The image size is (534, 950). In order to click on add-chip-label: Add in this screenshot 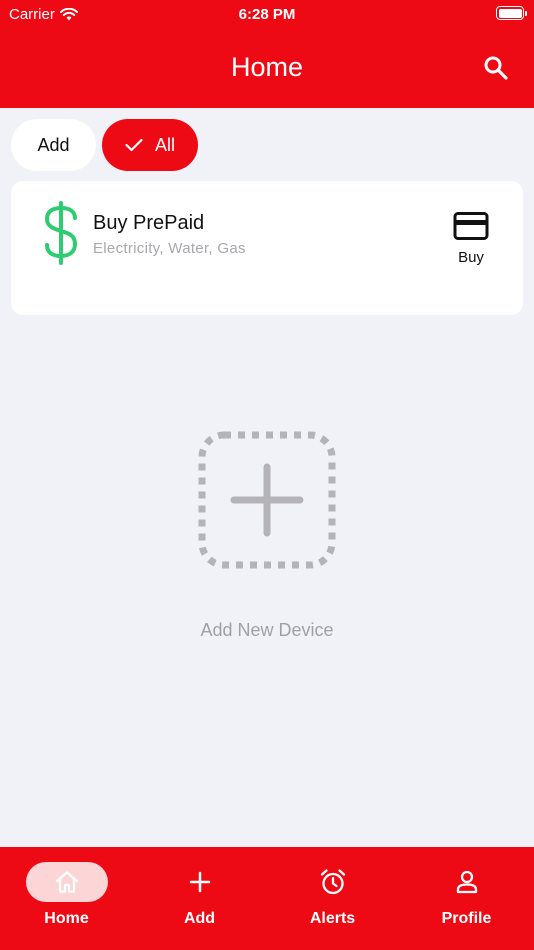, I will do `click(53, 144)`.